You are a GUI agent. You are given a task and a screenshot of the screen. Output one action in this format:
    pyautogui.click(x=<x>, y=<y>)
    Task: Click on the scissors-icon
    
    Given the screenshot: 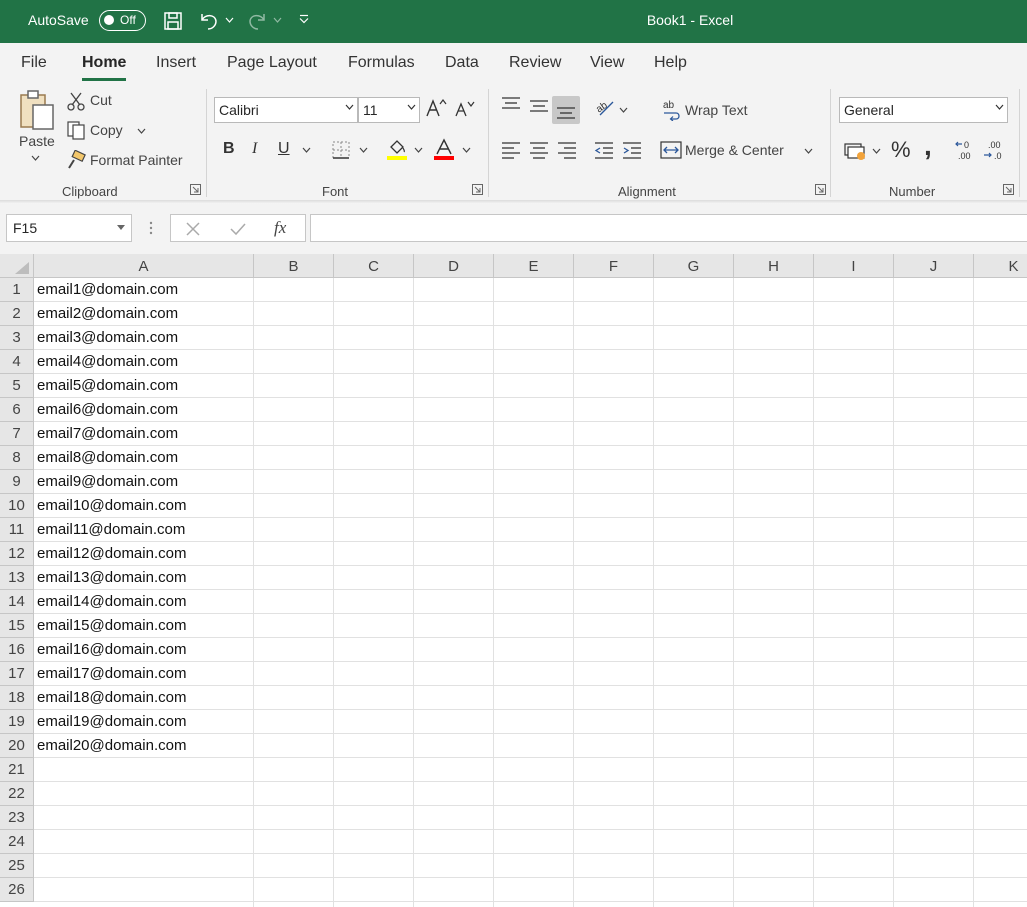 What is the action you would take?
    pyautogui.click(x=76, y=101)
    